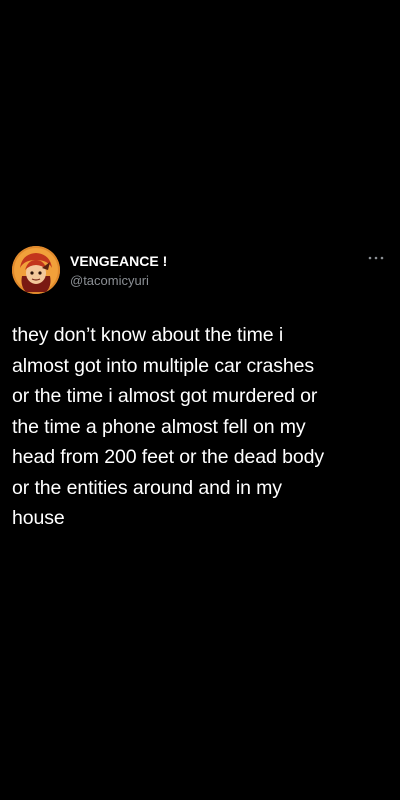 This screenshot has height=800, width=400. I want to click on more-options-button, so click(376, 258).